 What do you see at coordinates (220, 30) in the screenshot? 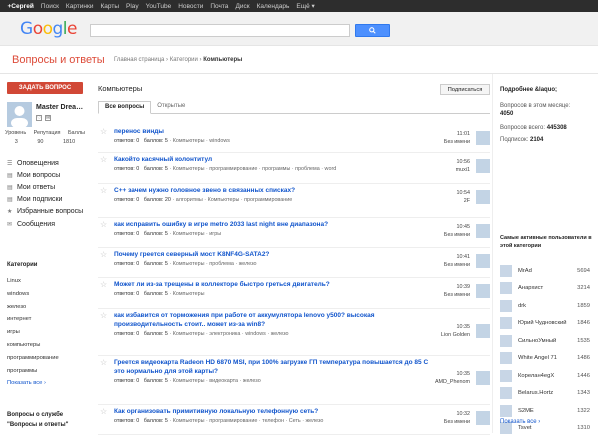
I see `search-input` at bounding box center [220, 30].